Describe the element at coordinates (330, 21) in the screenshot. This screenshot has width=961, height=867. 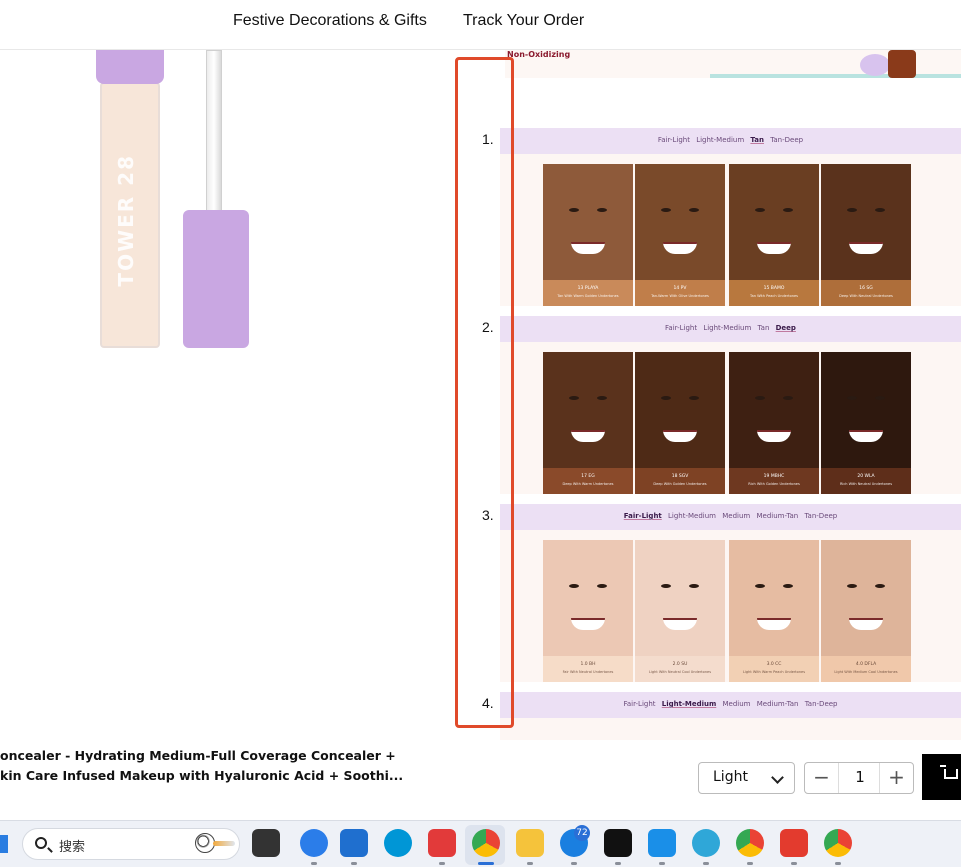
I see `nav-festive-decorations: Festive Decorations & Gifts` at that location.